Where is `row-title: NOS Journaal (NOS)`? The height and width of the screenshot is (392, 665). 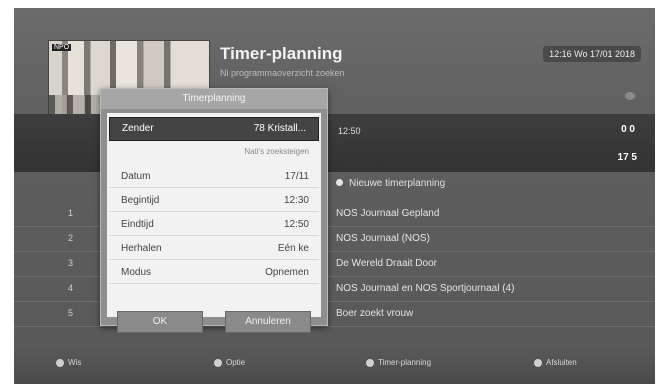 row-title: NOS Journaal (NOS) is located at coordinates (383, 238).